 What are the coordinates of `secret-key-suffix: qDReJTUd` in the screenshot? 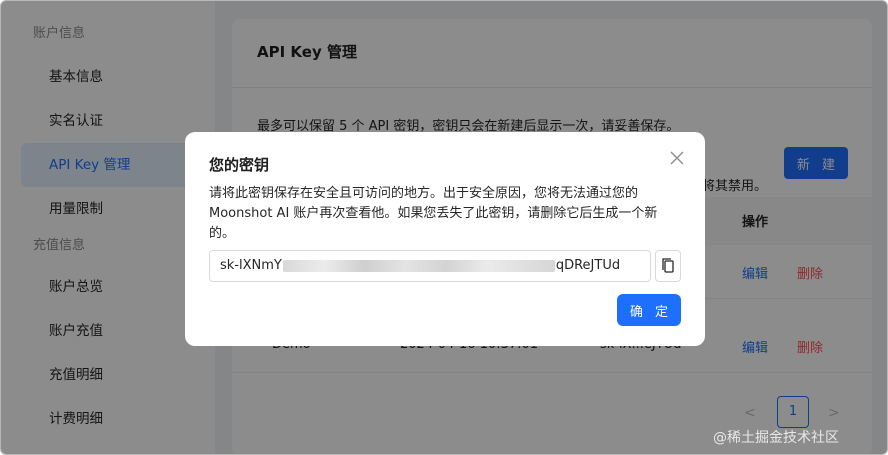 It's located at (588, 265).